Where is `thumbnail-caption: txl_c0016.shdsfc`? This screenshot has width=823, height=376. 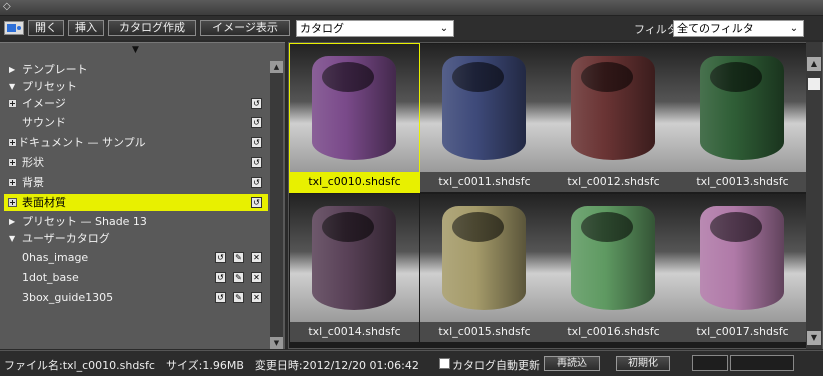
thumbnail-caption: txl_c0016.shdsfc is located at coordinates (613, 332).